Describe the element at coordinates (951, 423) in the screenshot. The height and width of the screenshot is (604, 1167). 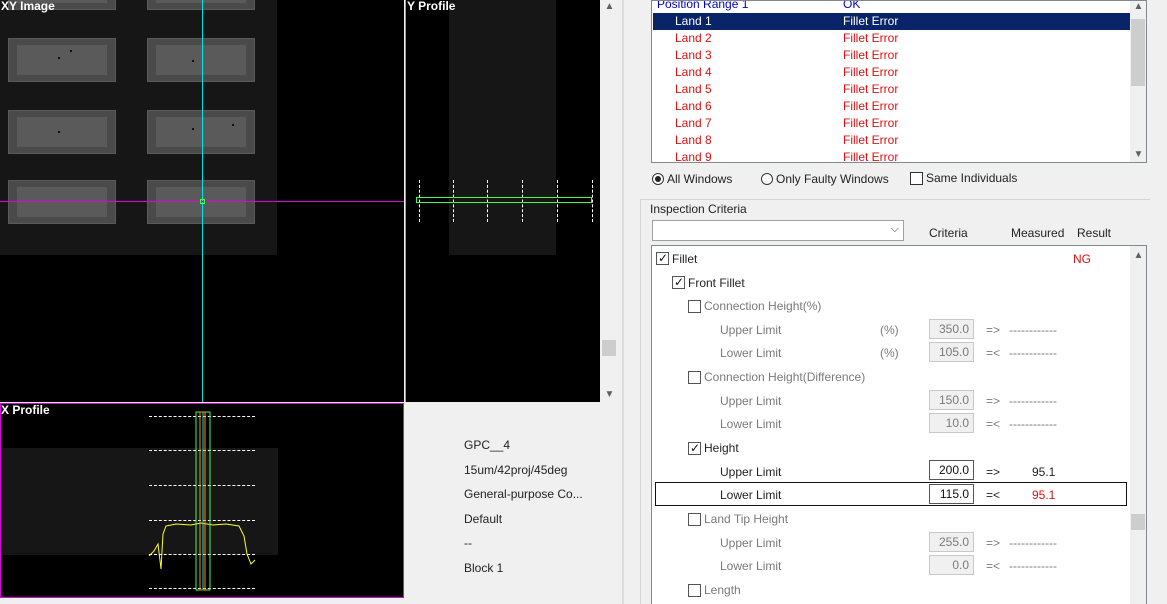
I see `ch-diff-lower-value: 10.0` at that location.